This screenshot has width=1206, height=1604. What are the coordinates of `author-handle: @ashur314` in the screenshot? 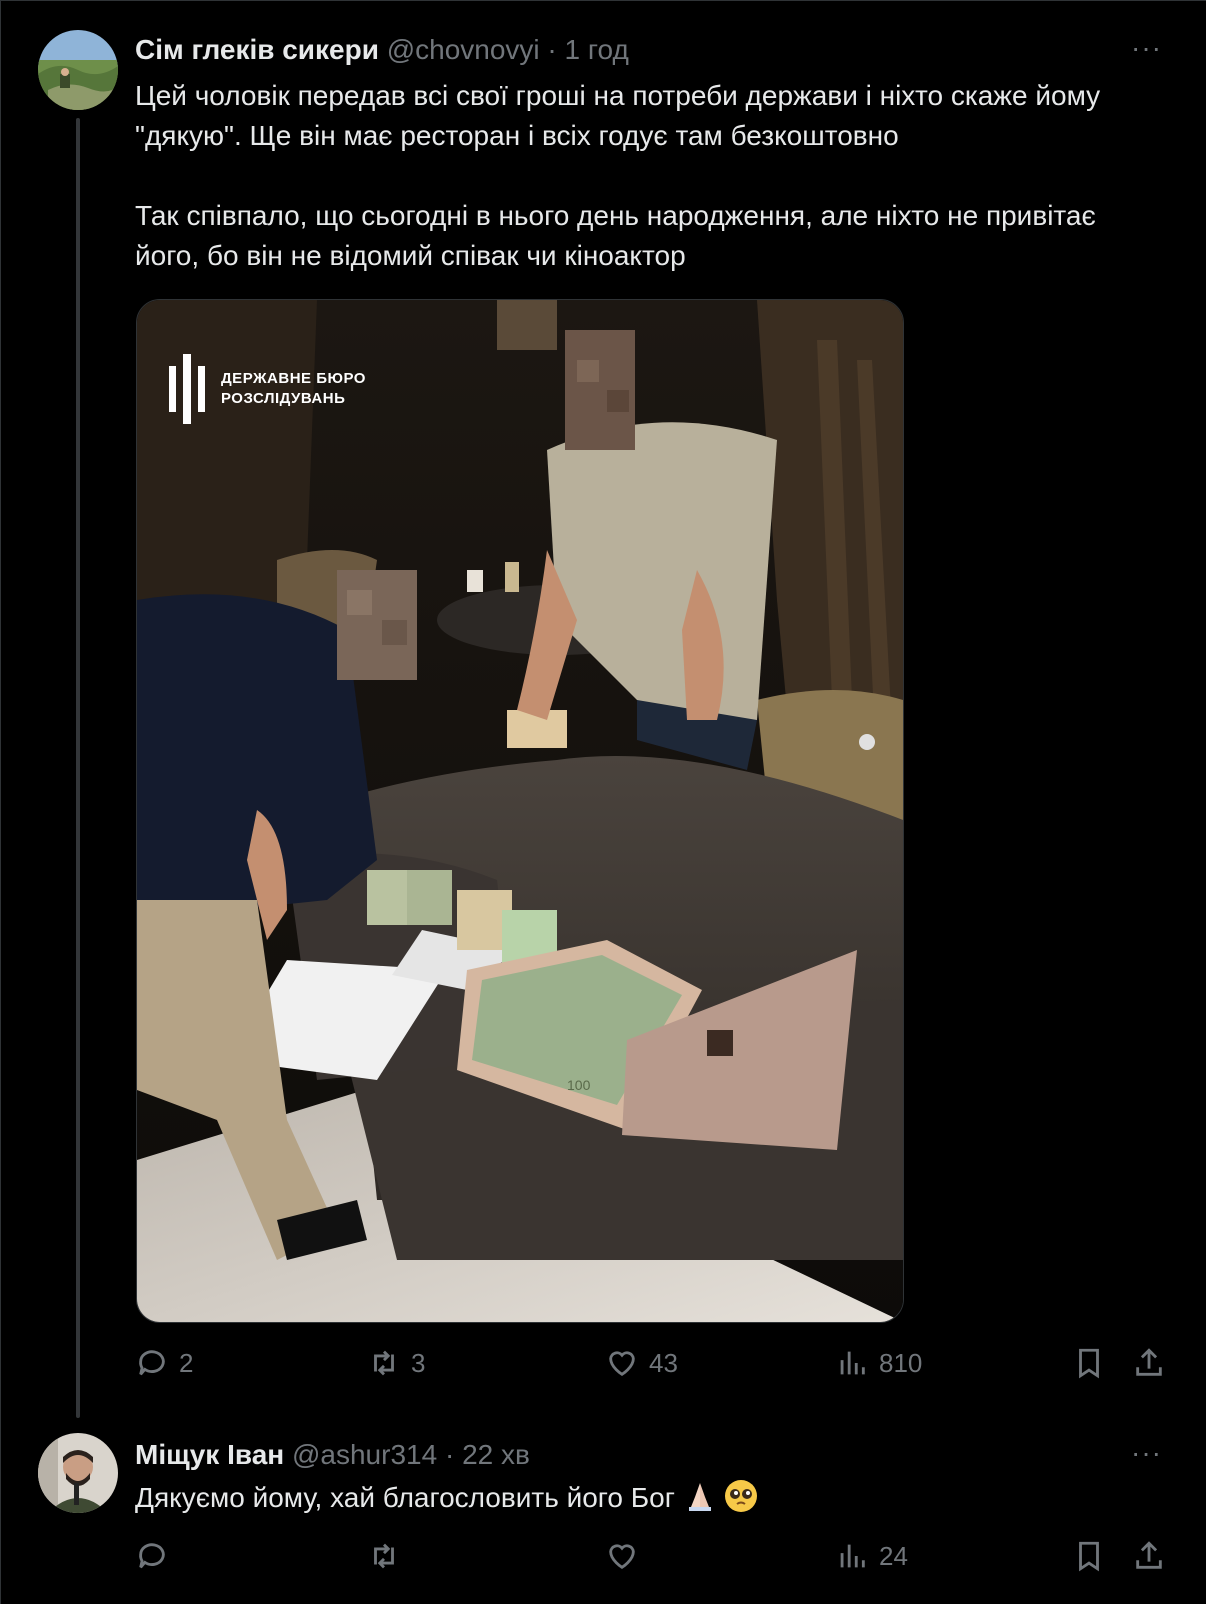 It's located at (364, 1454).